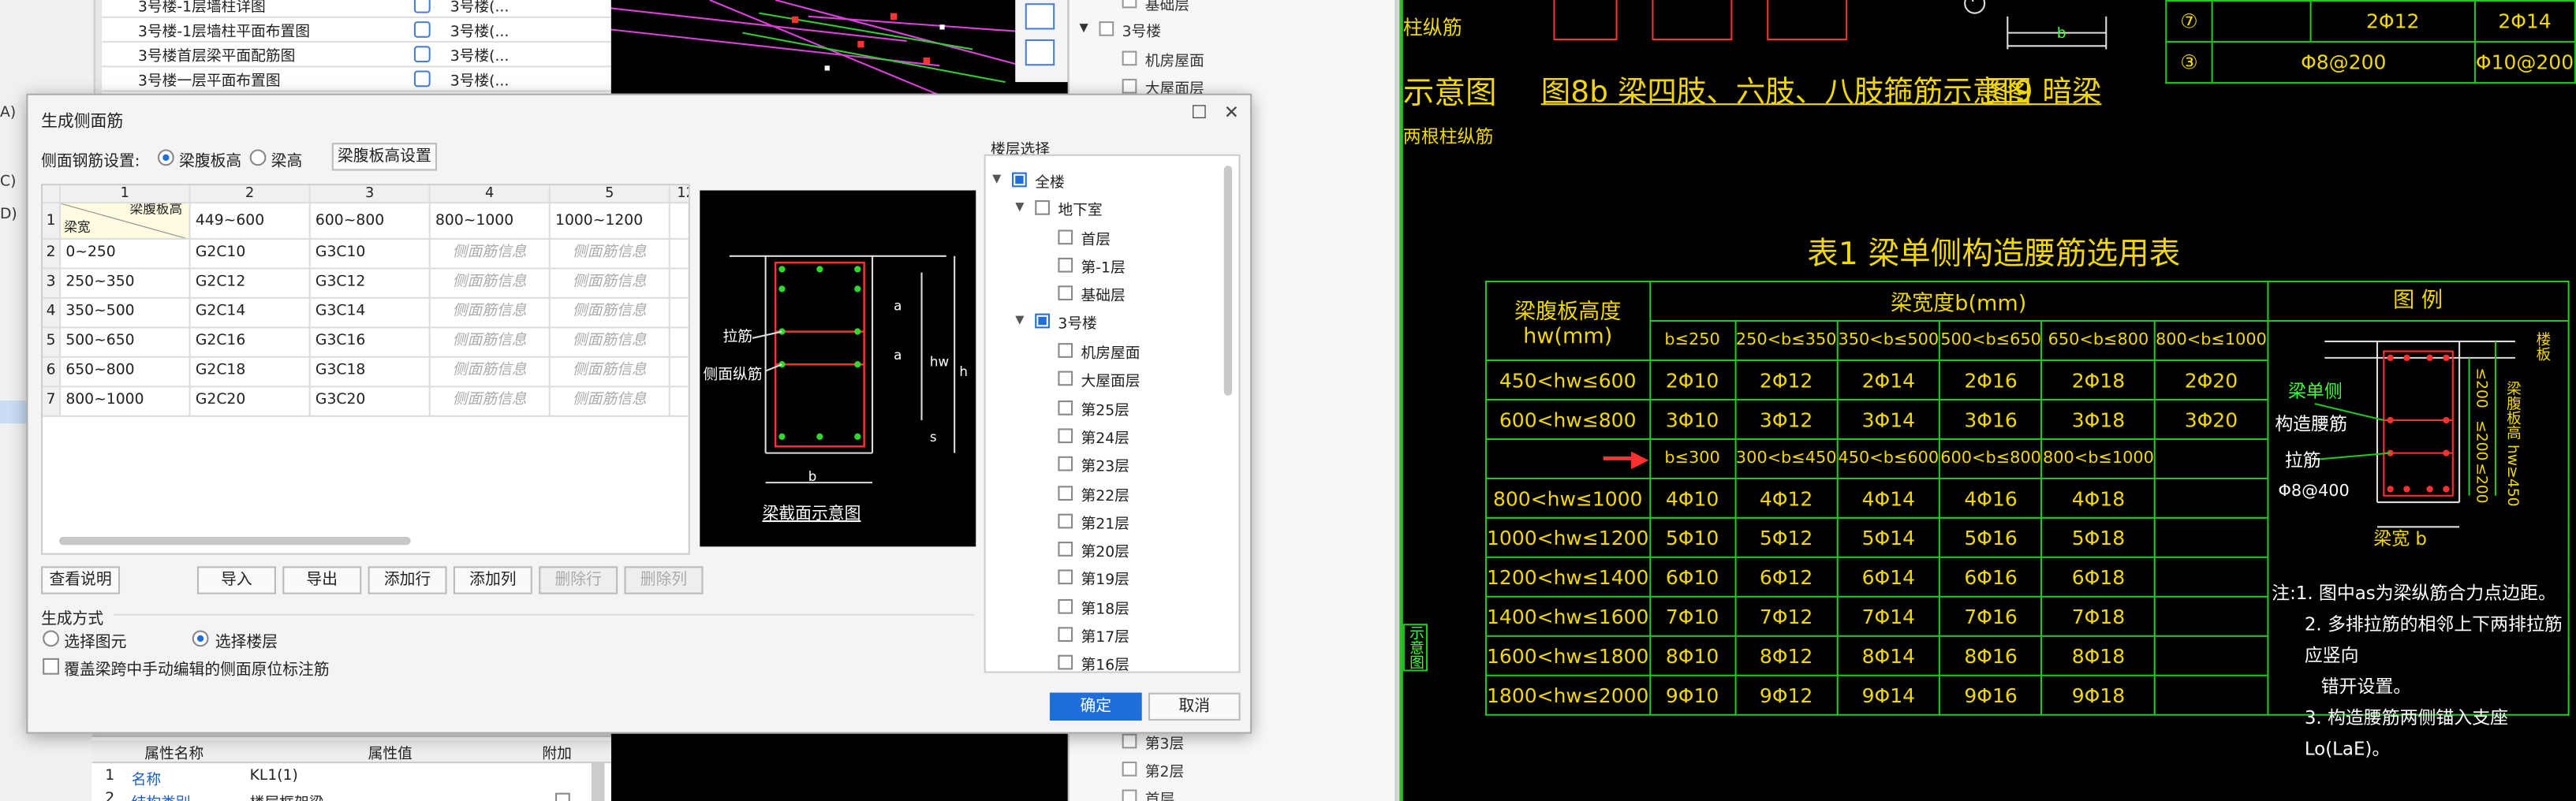 This screenshot has width=2576, height=801. Describe the element at coordinates (370, 221) in the screenshot. I see `grid-header-cell: 600~800` at that location.